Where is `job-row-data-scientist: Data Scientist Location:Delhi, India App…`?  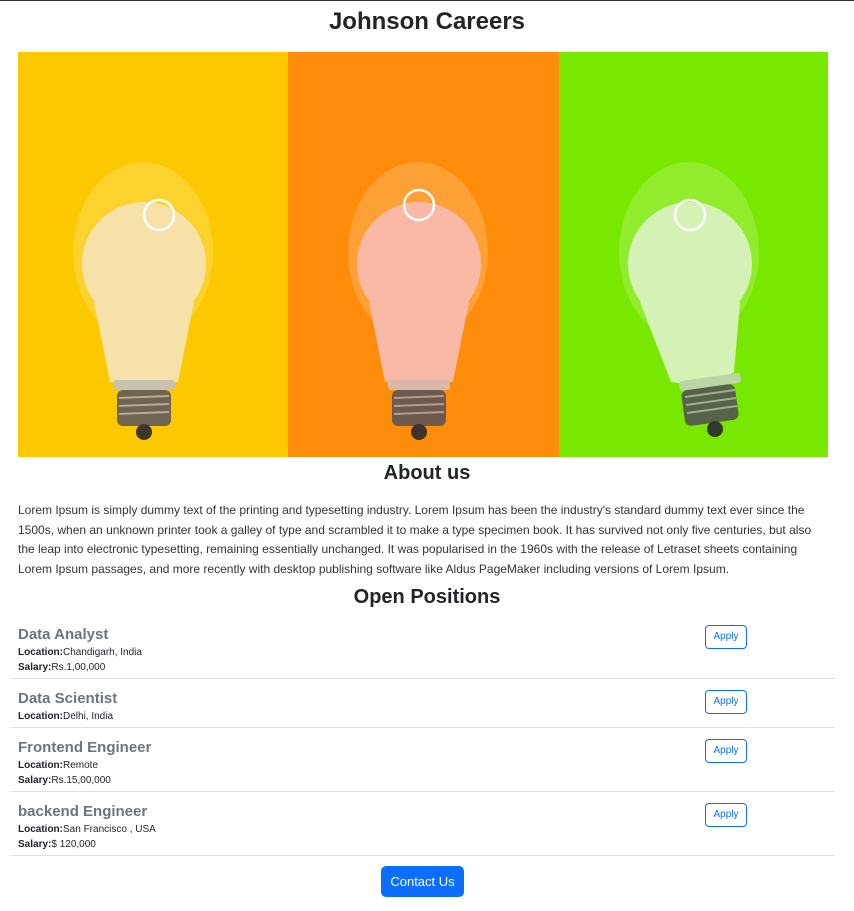
job-row-data-scientist: Data Scientist Location:Delhi, India App… is located at coordinates (422, 703).